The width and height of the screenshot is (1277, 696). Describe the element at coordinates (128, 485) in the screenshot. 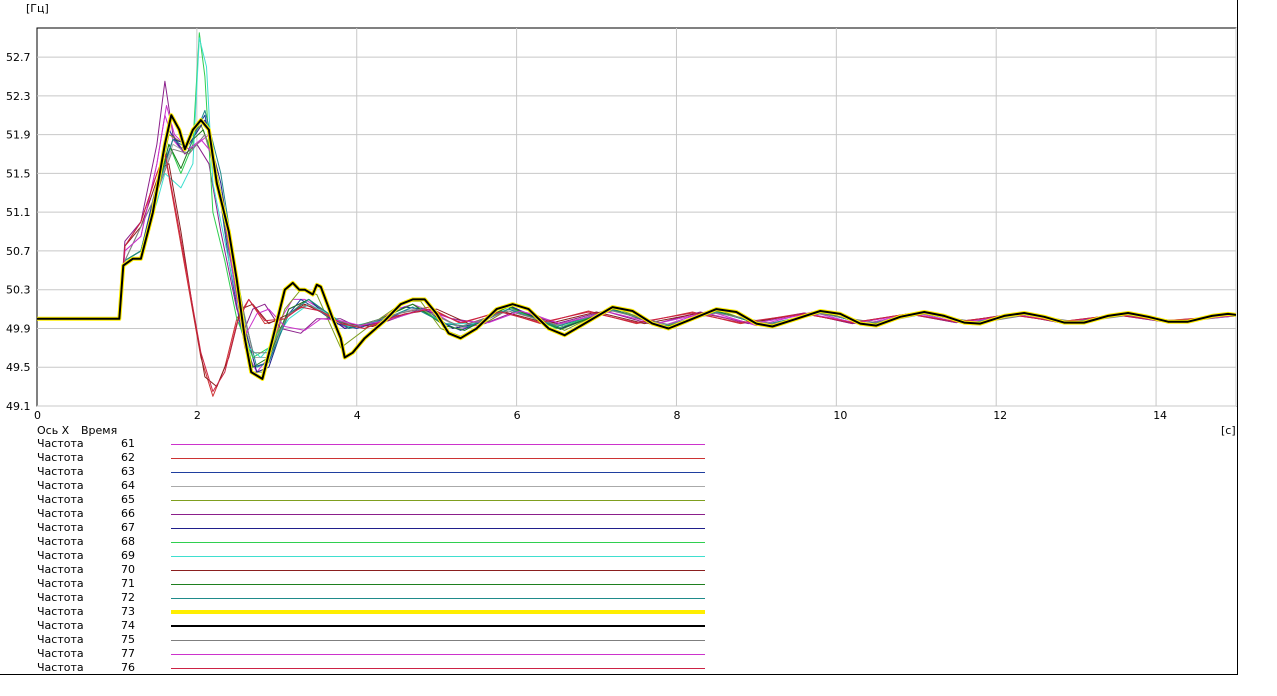

I see `legend-item-id: 64` at that location.